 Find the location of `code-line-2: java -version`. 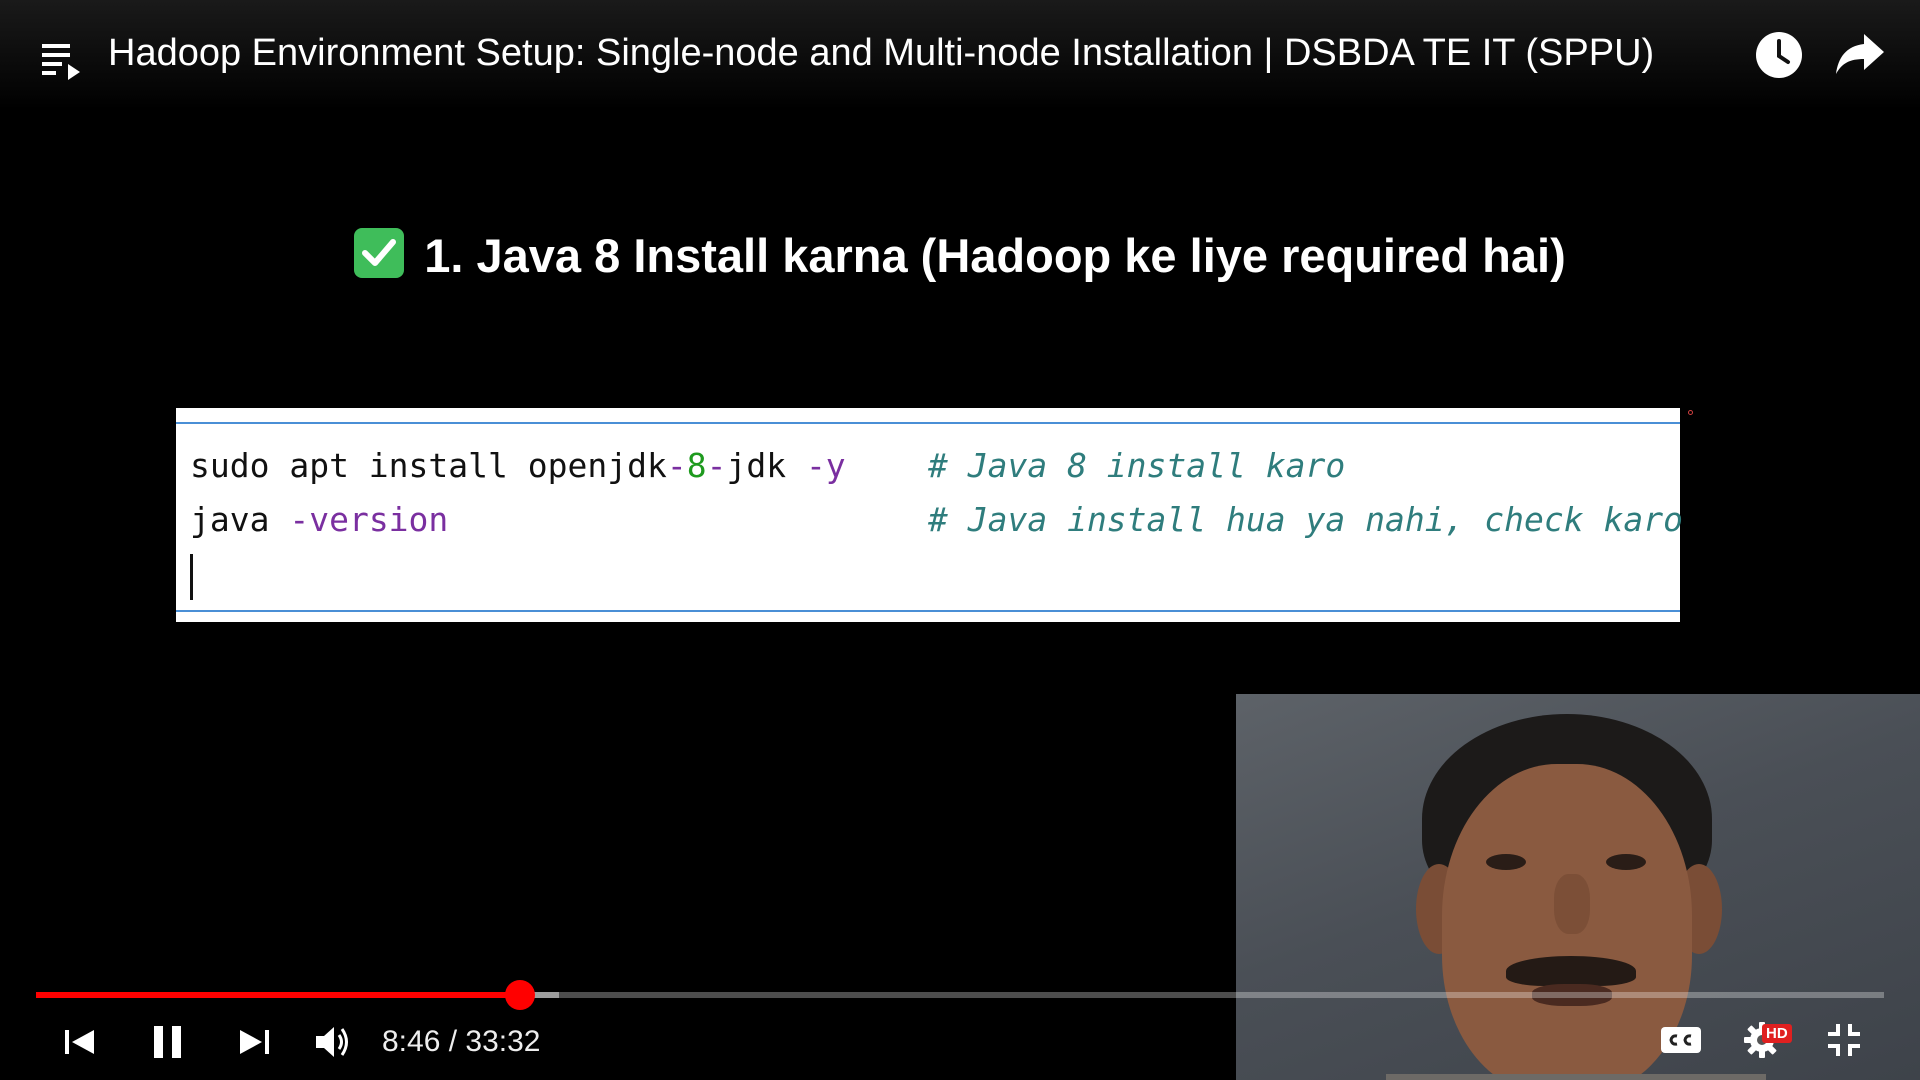

code-line-2: java -version is located at coordinates (319, 520).